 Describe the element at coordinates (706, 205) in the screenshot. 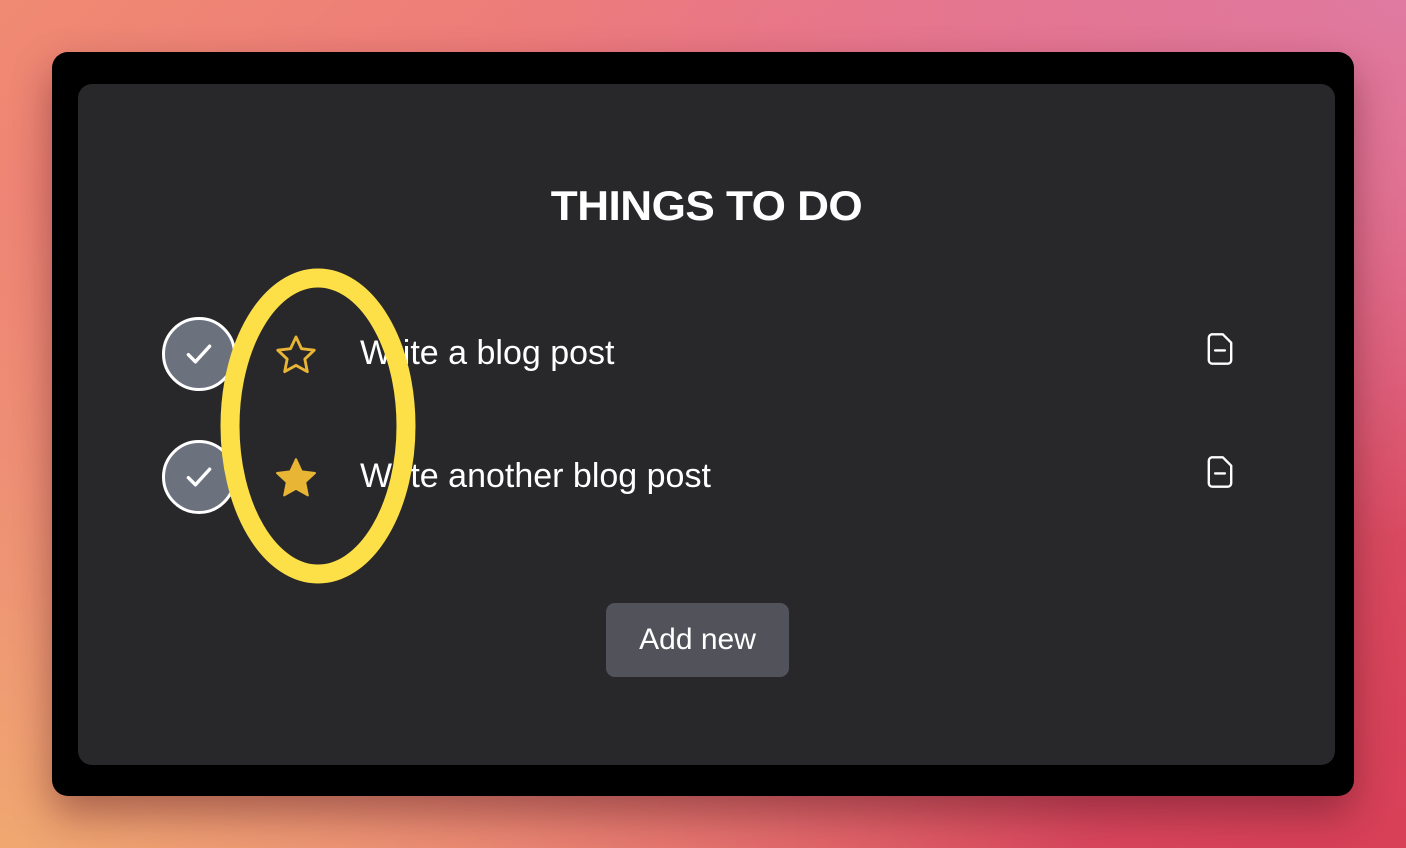

I see `page-title: THINGS TO DO` at that location.